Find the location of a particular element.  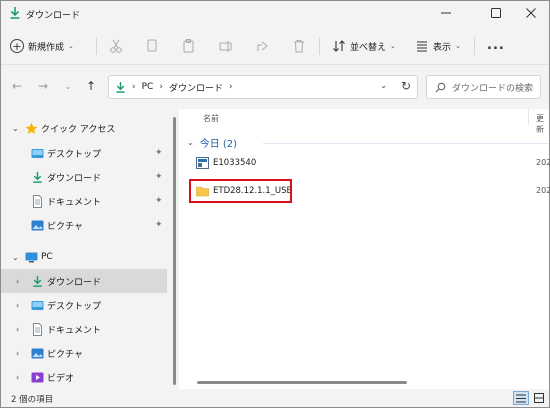

sidebar-item-pc-desktop: › デスクトップ is located at coordinates (84, 305).